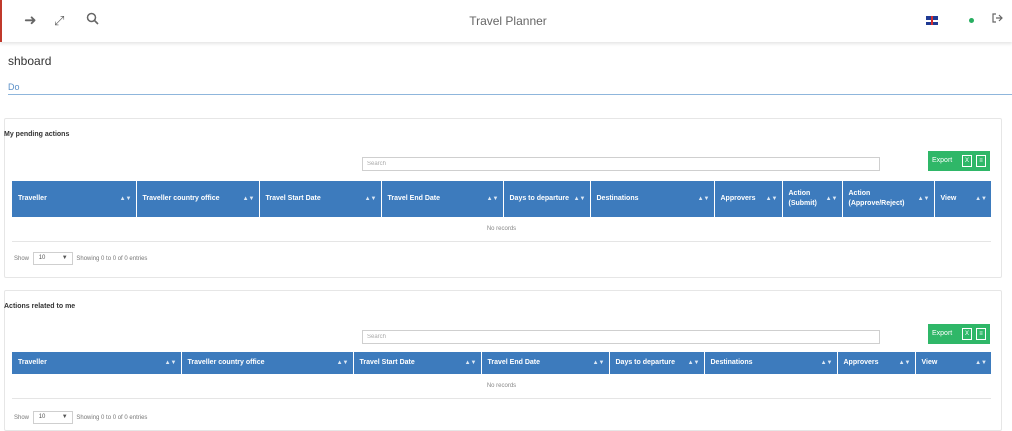 The image size is (1012, 431). Describe the element at coordinates (959, 334) in the screenshot. I see `related-export-button: Export X ≡` at that location.